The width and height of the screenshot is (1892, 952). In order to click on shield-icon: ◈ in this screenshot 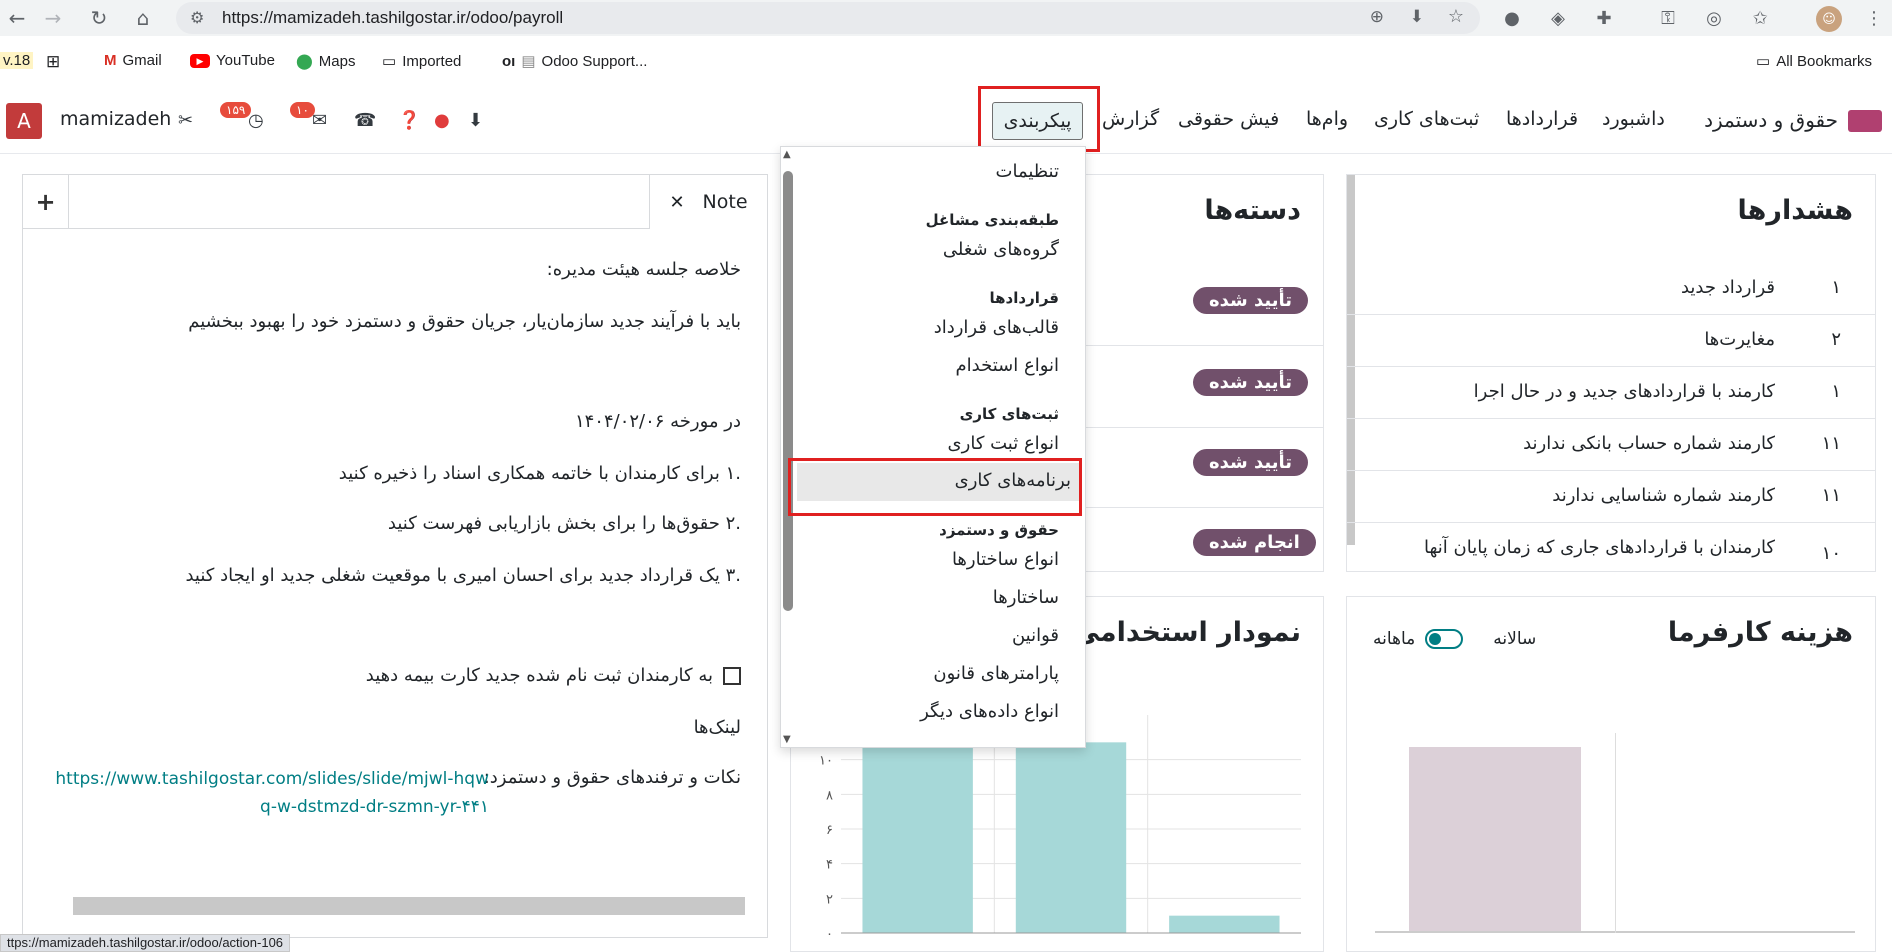, I will do `click(1558, 18)`.